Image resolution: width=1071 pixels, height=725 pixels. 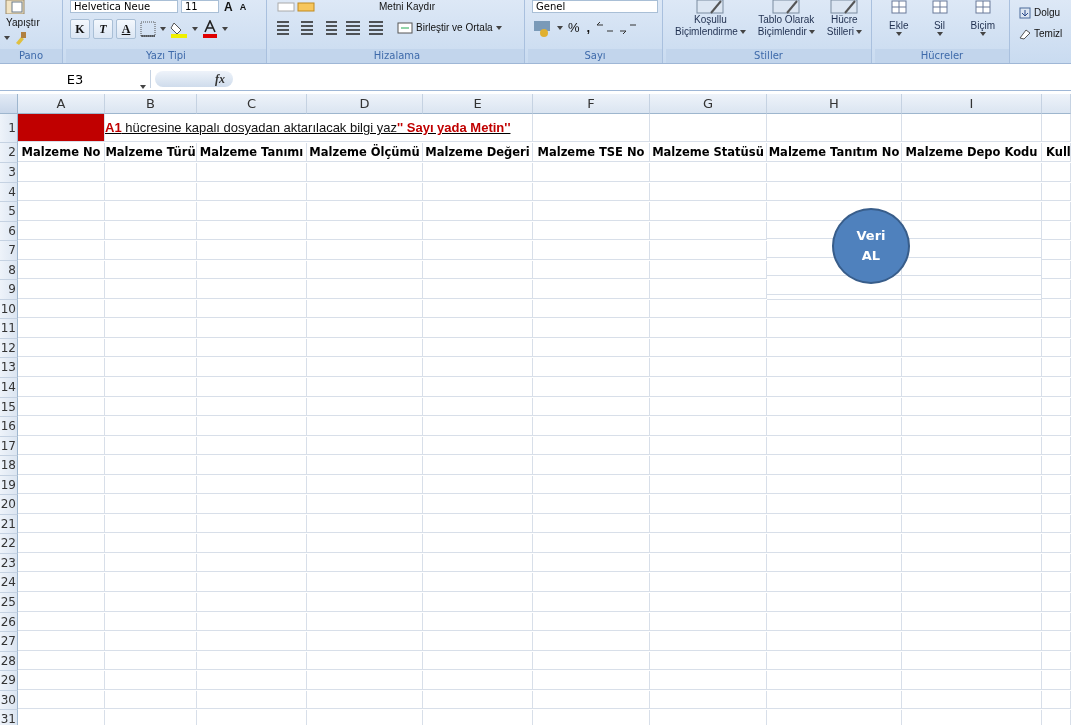 I want to click on merge-center-button: Birleştir ve Ortala, so click(x=449, y=28).